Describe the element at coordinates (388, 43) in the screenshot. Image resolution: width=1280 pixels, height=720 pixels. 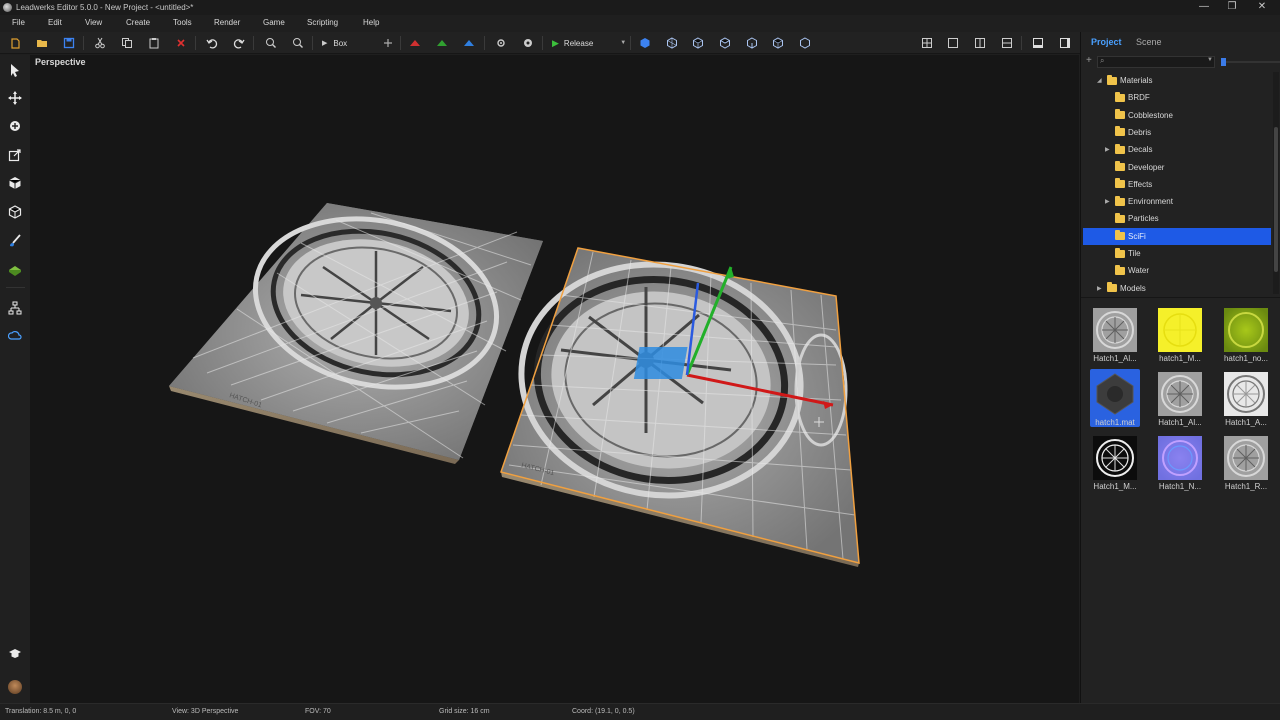
I see `add-primitive-icon` at that location.